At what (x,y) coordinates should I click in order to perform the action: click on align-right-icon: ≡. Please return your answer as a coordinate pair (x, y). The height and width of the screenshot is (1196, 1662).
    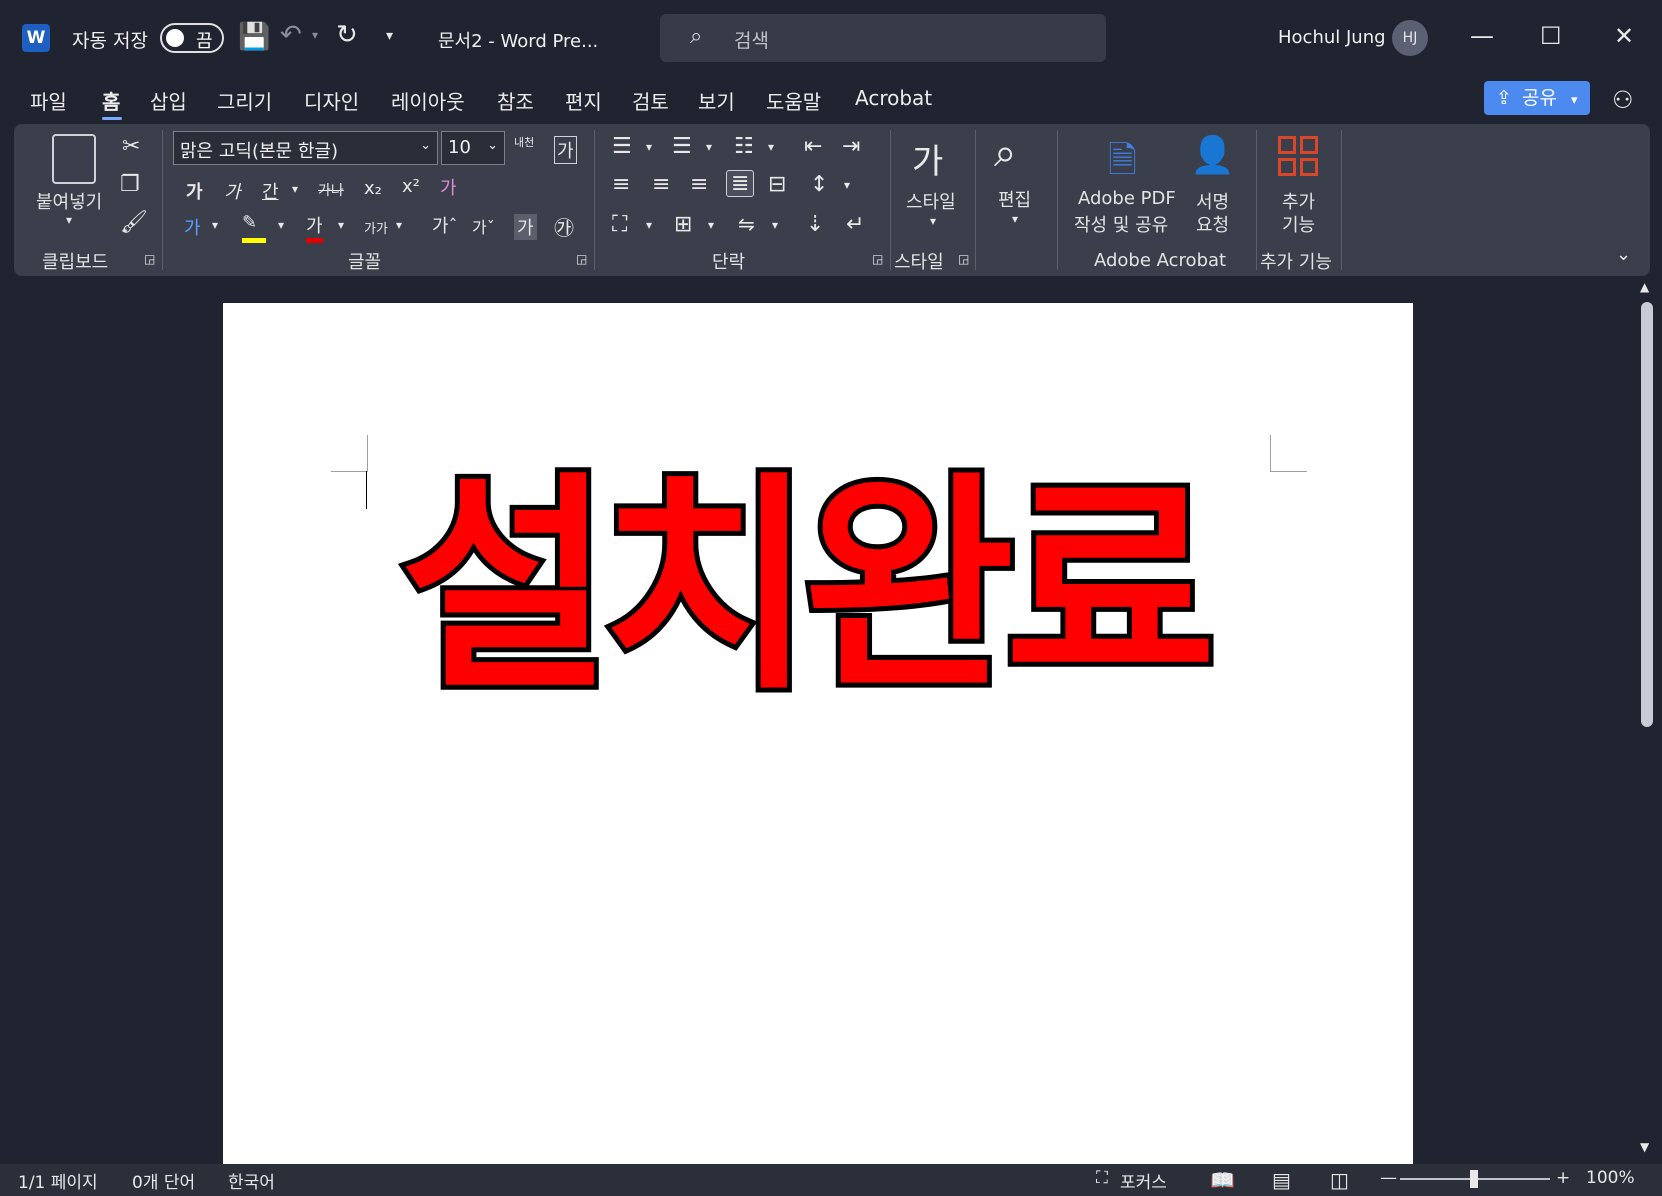
    Looking at the image, I should click on (699, 184).